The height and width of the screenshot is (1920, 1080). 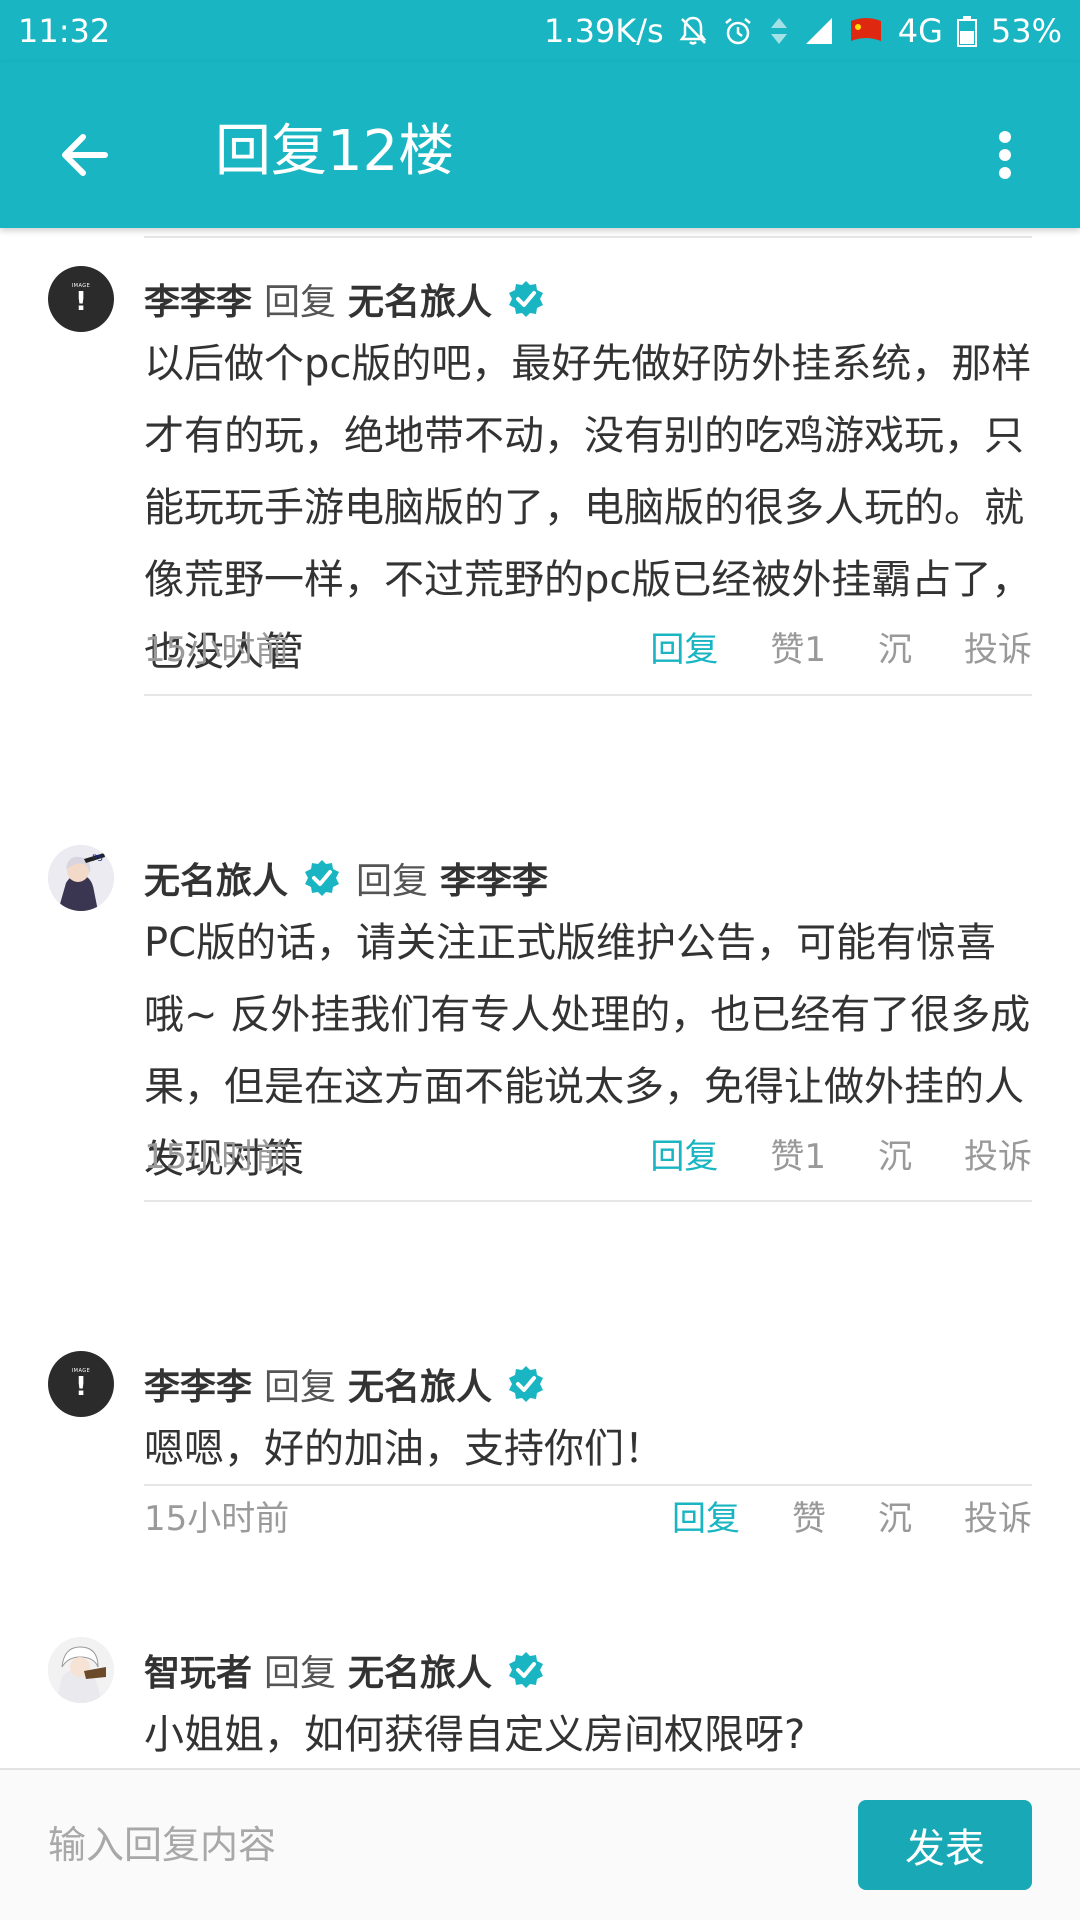 What do you see at coordinates (866, 31) in the screenshot?
I see `flag-icon` at bounding box center [866, 31].